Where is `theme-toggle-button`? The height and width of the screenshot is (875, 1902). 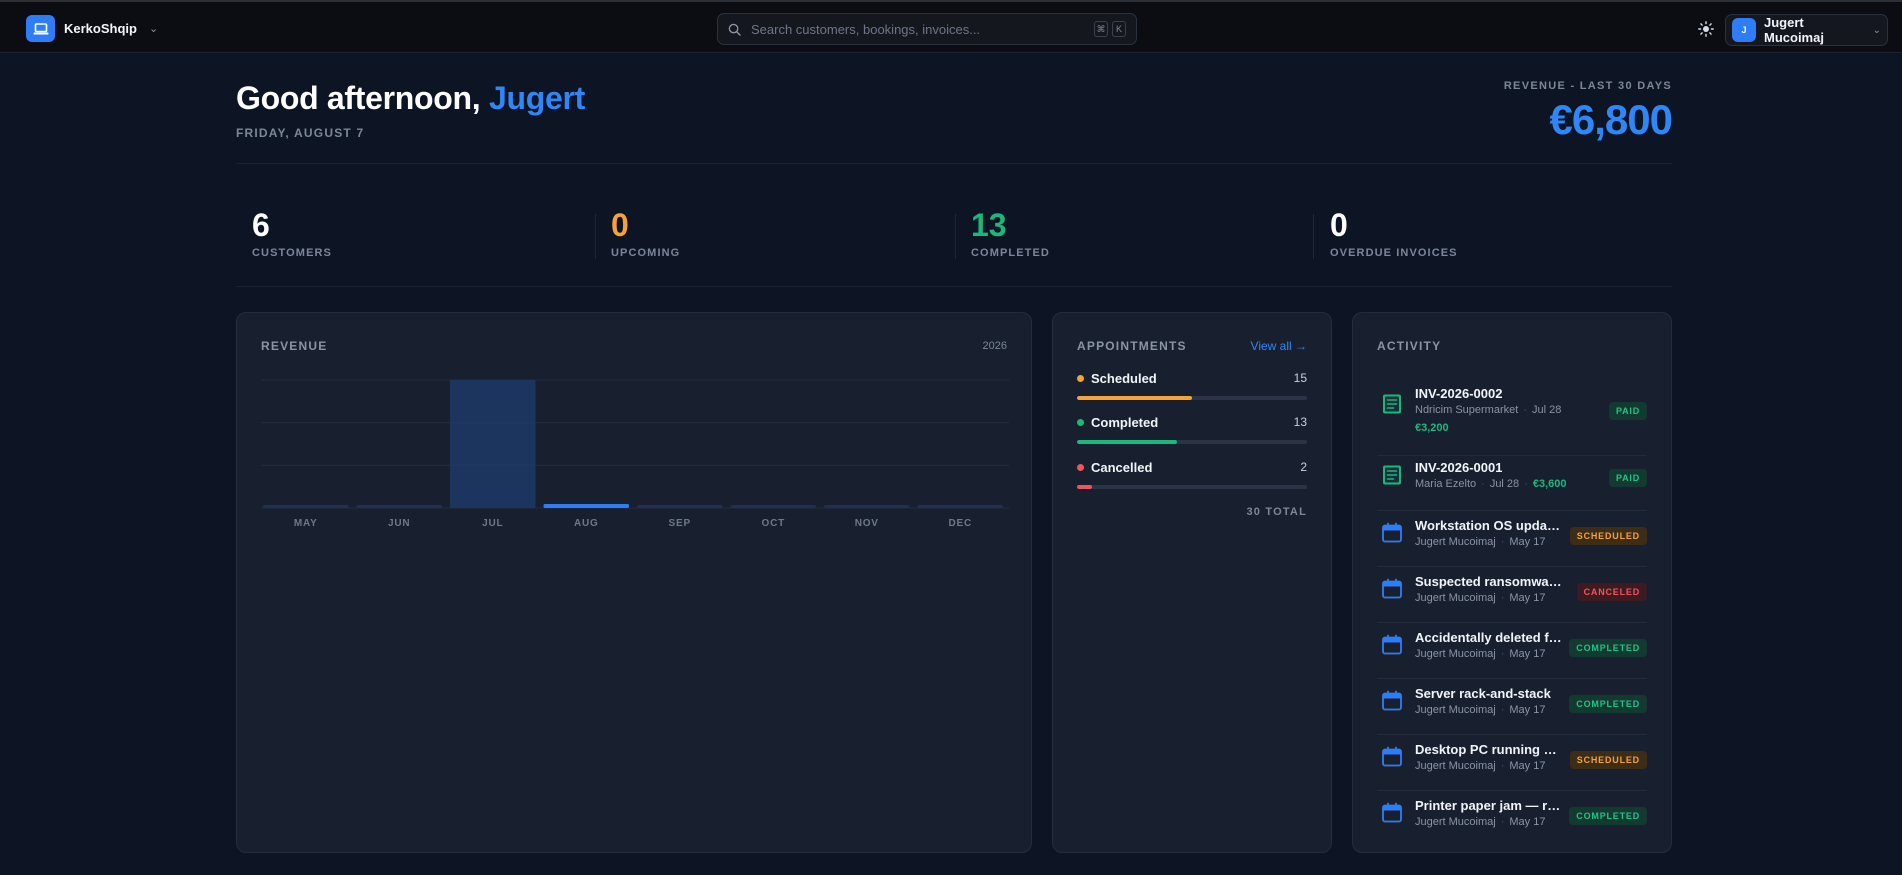 theme-toggle-button is located at coordinates (1706, 29).